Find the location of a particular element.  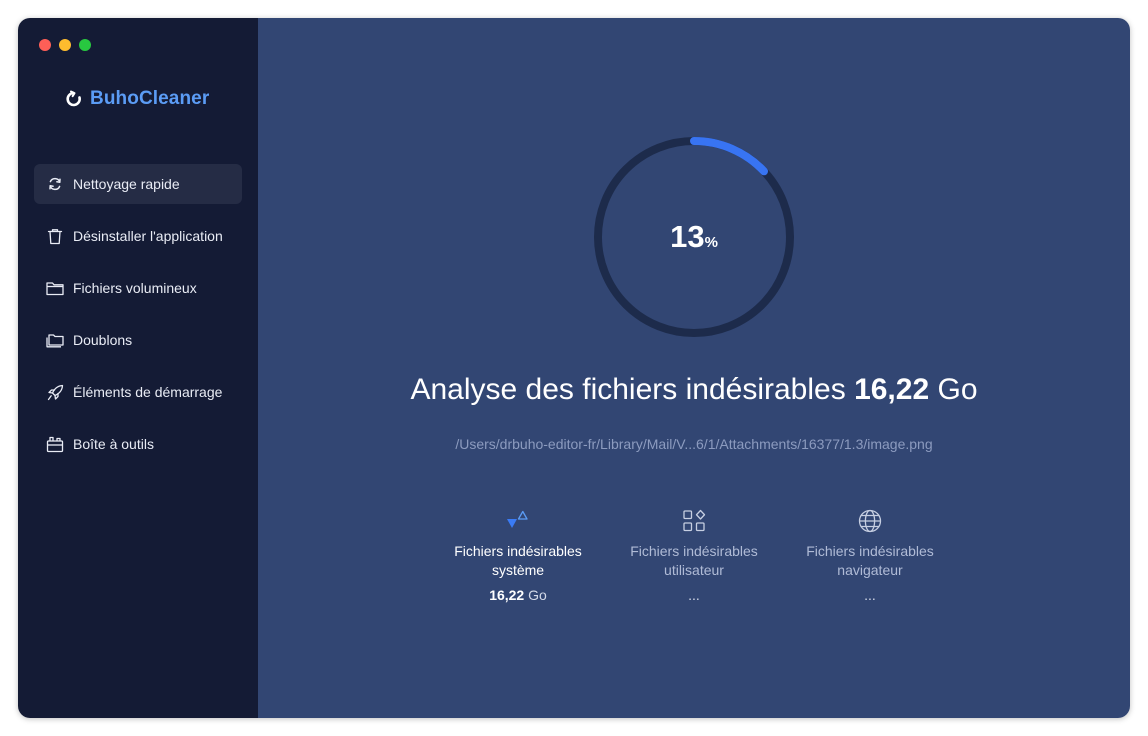

progress-ring: 13% is located at coordinates (694, 237).